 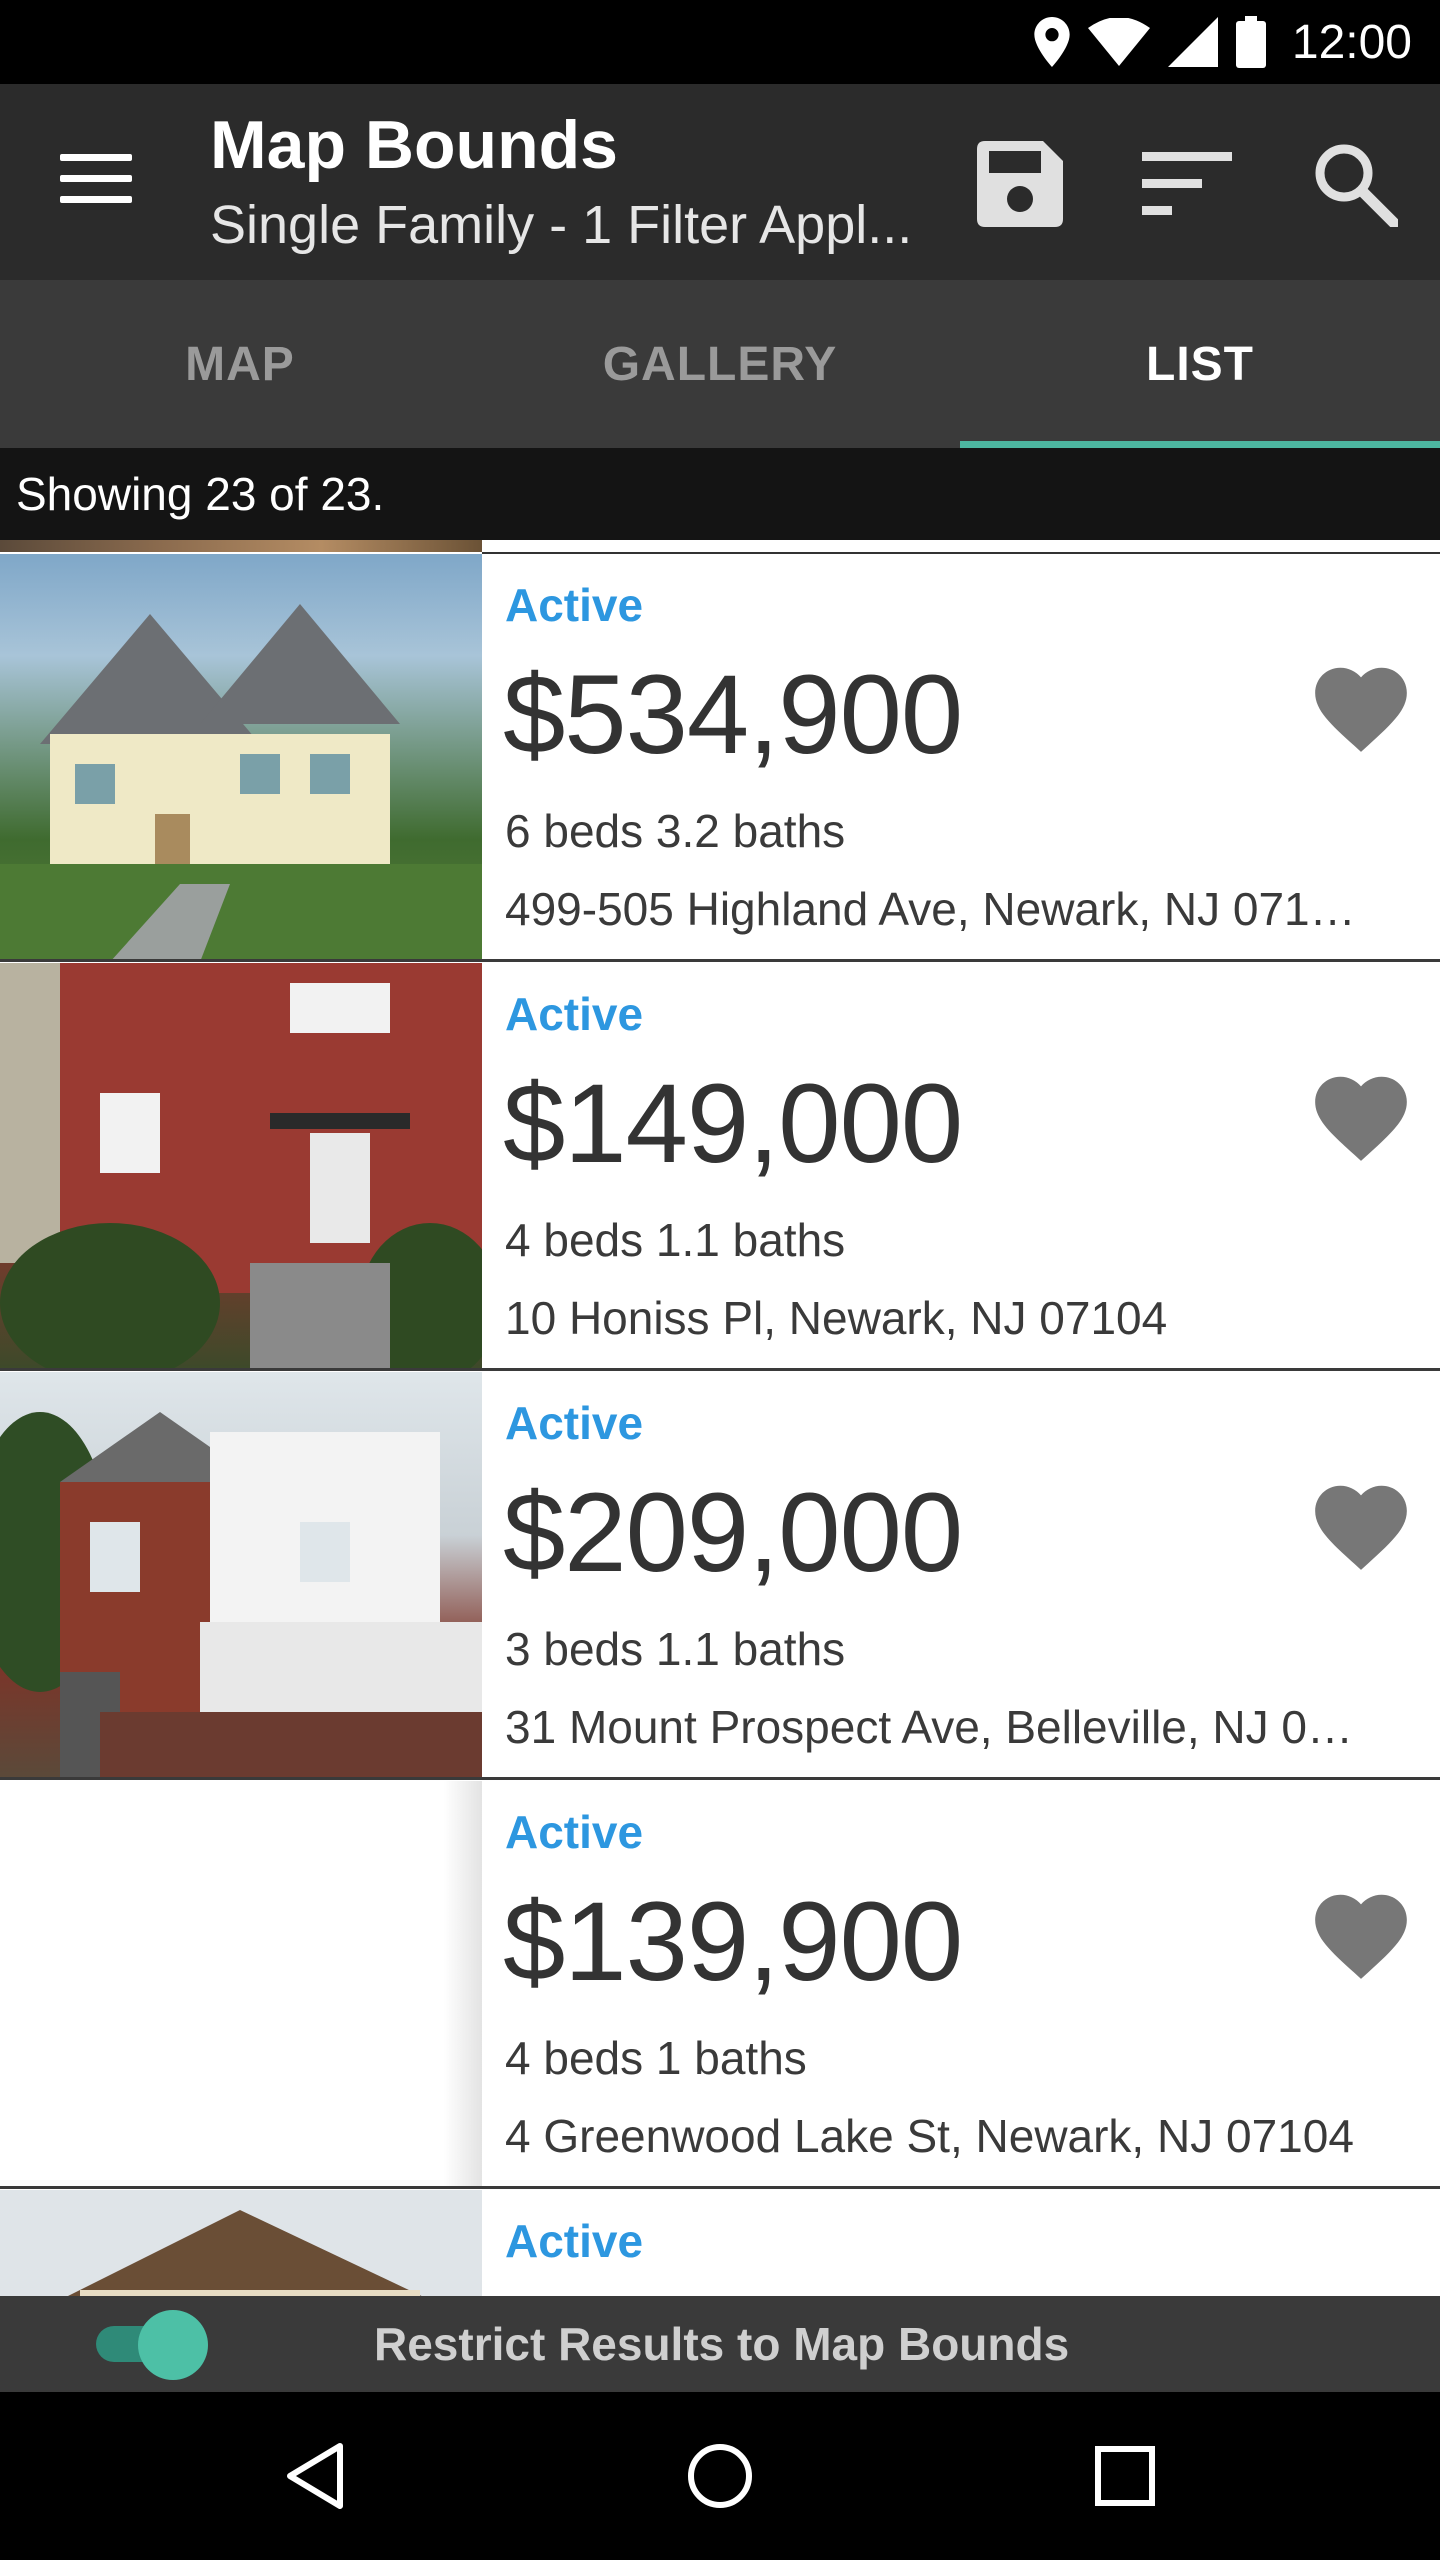 I want to click on tab-gallery: GALLERY, so click(x=720, y=364).